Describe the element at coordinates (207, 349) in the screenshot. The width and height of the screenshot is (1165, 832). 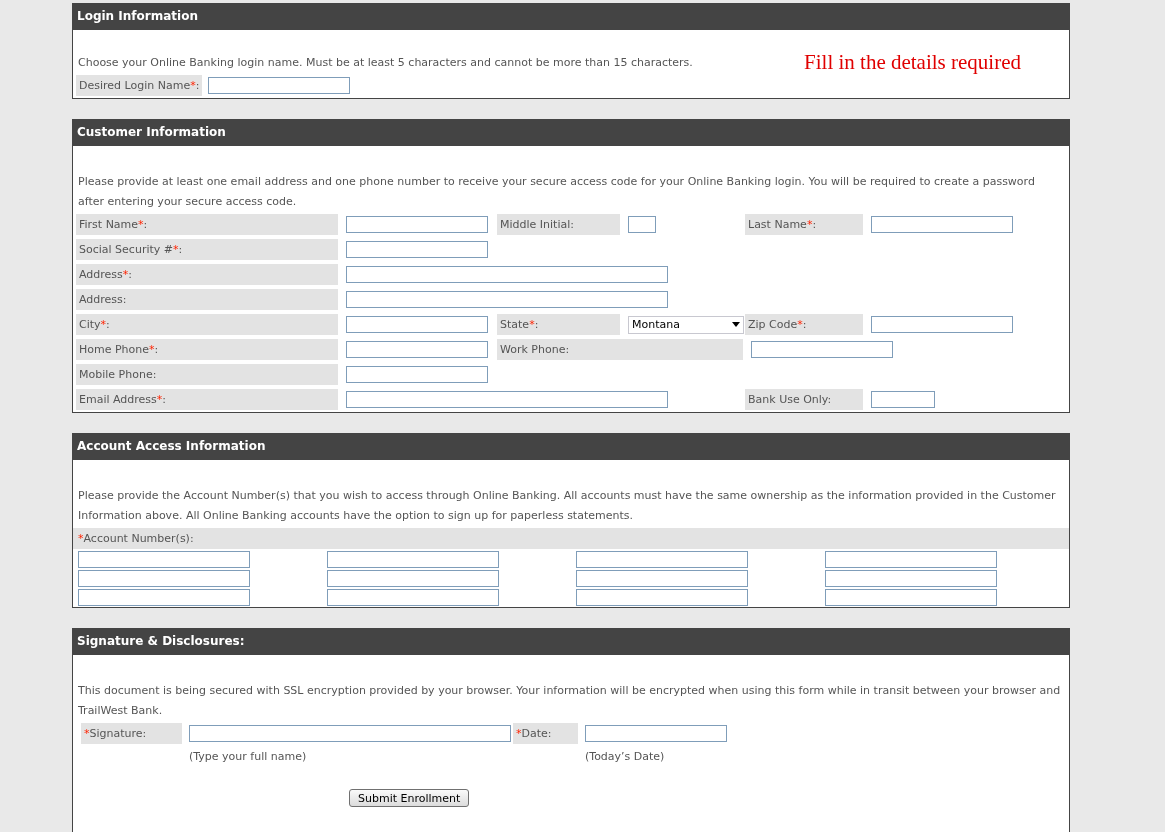
I see `field-label: Home Phone*:` at that location.